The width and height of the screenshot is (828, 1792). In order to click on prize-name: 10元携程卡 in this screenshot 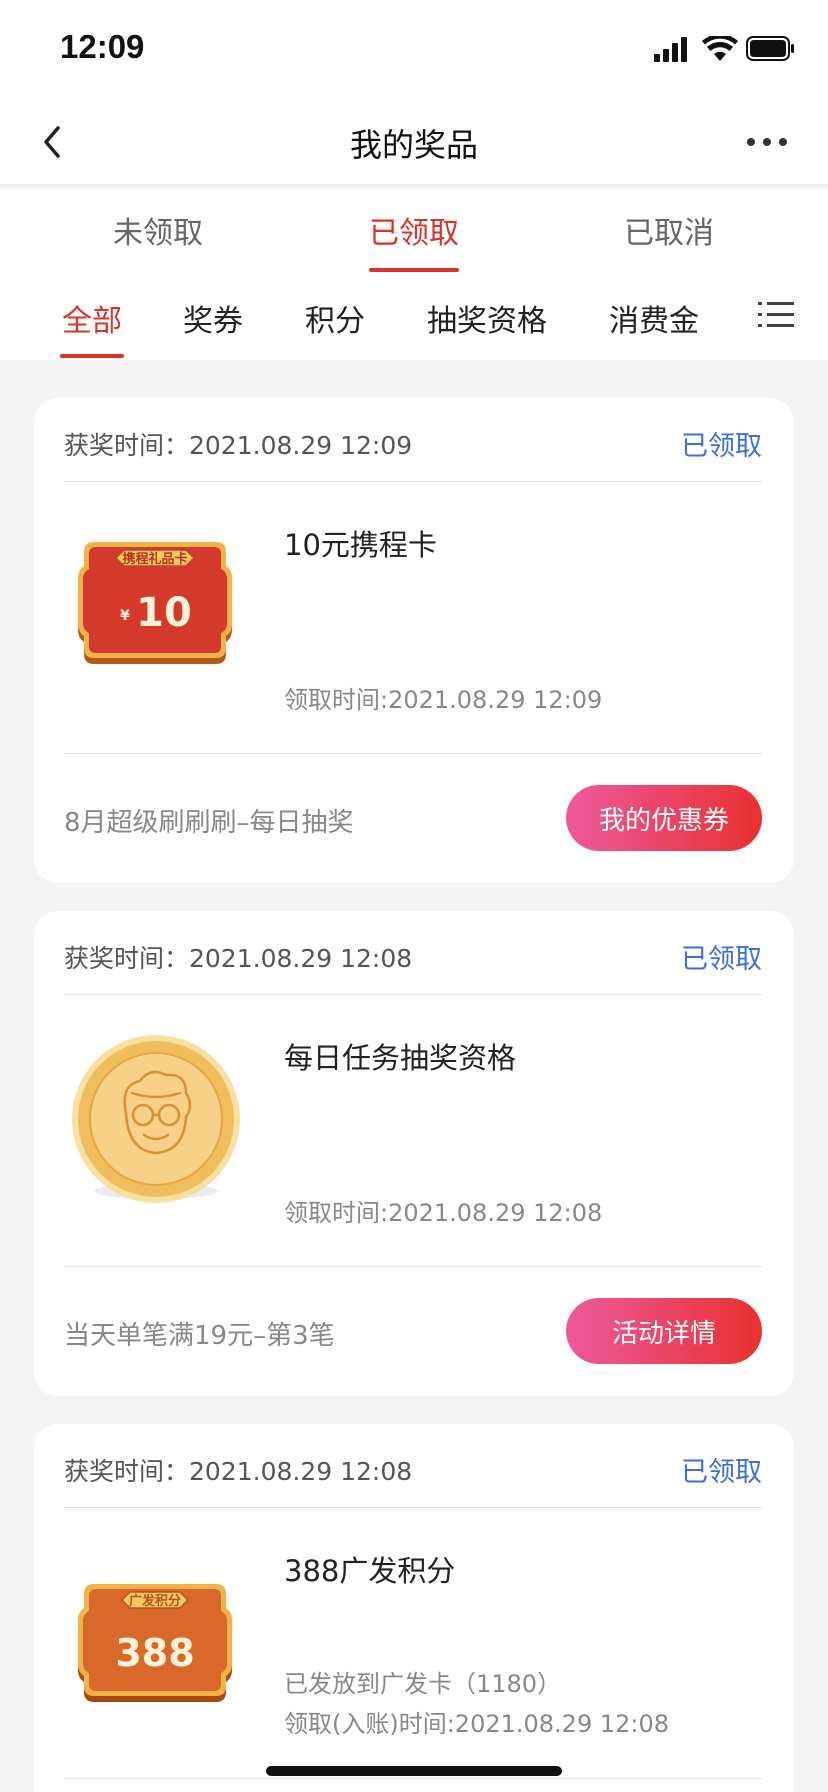, I will do `click(360, 545)`.